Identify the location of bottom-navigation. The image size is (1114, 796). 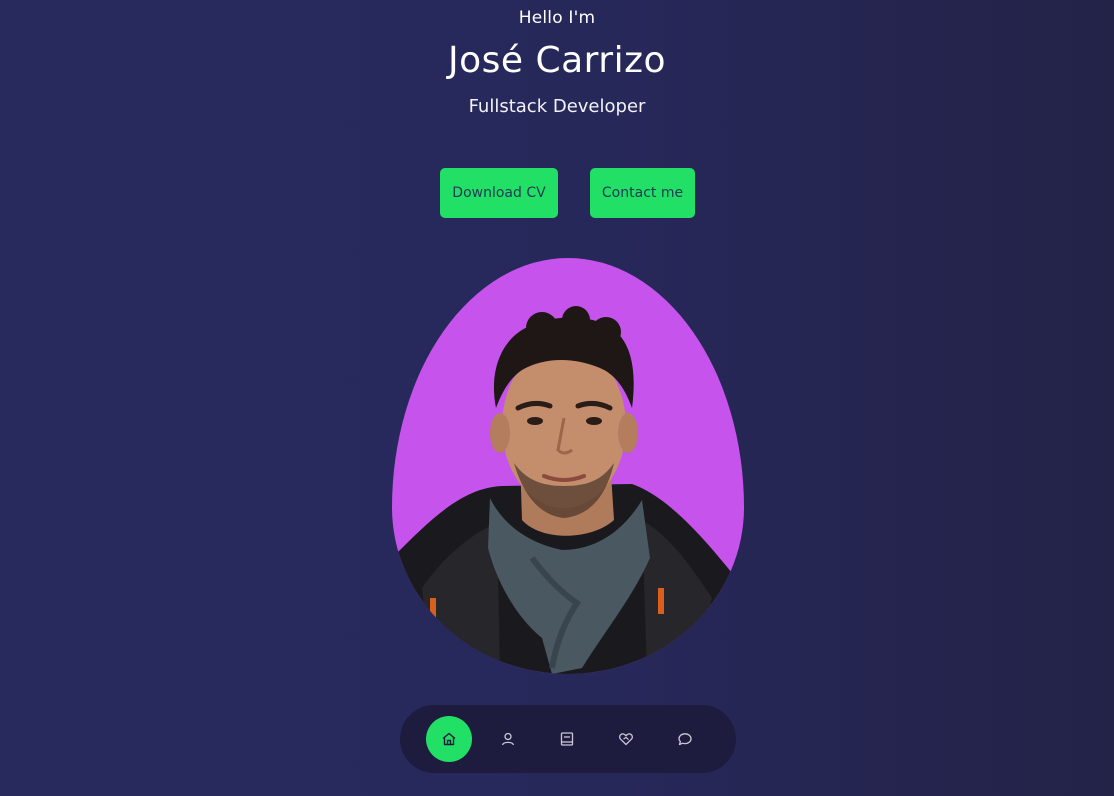
(568, 739).